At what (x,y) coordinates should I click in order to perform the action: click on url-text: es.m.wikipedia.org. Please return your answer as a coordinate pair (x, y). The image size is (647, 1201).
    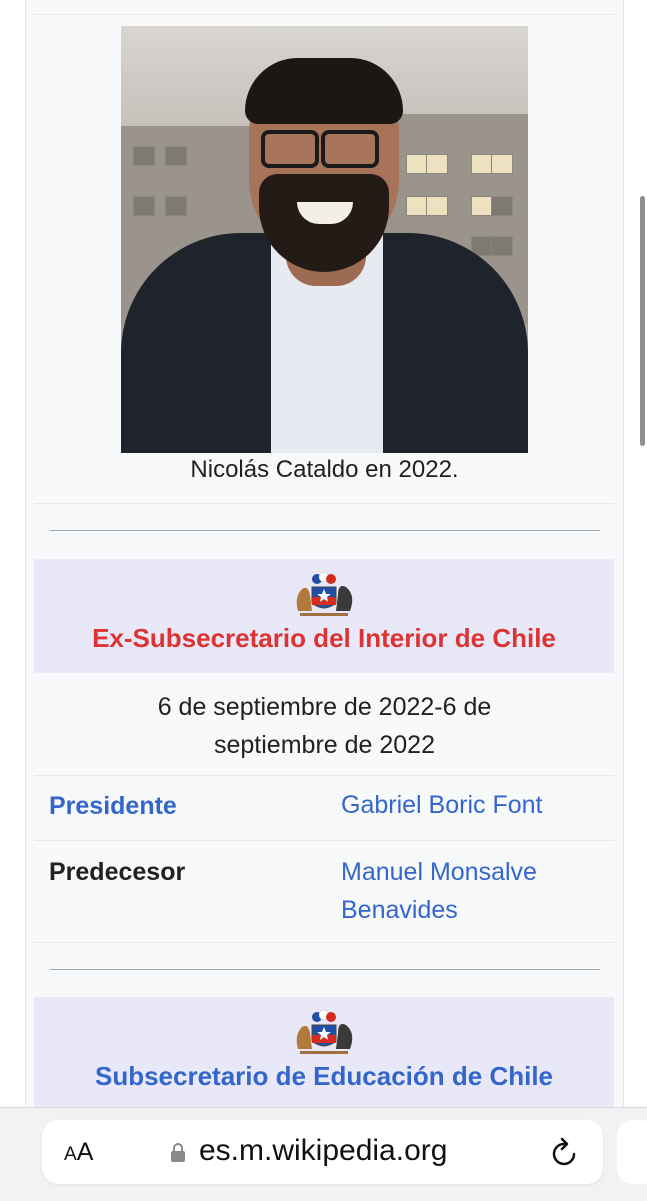
    Looking at the image, I should click on (323, 1151).